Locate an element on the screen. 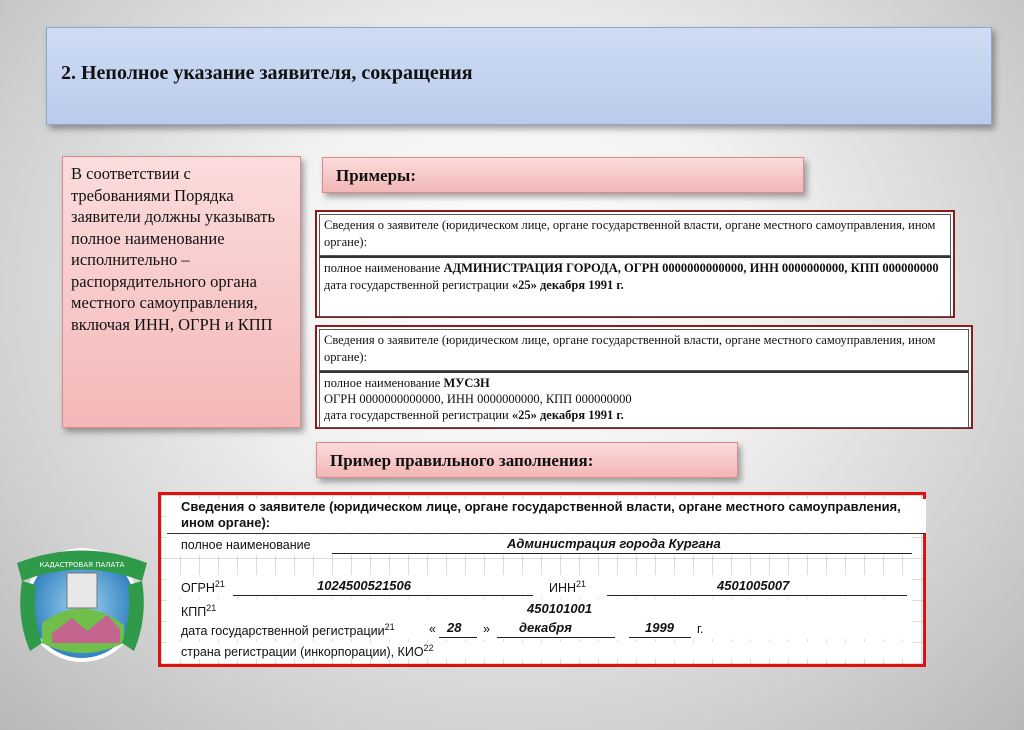 This screenshot has height=730, width=1024. correct-label: Пример правильного заполнения: is located at coordinates (462, 460).